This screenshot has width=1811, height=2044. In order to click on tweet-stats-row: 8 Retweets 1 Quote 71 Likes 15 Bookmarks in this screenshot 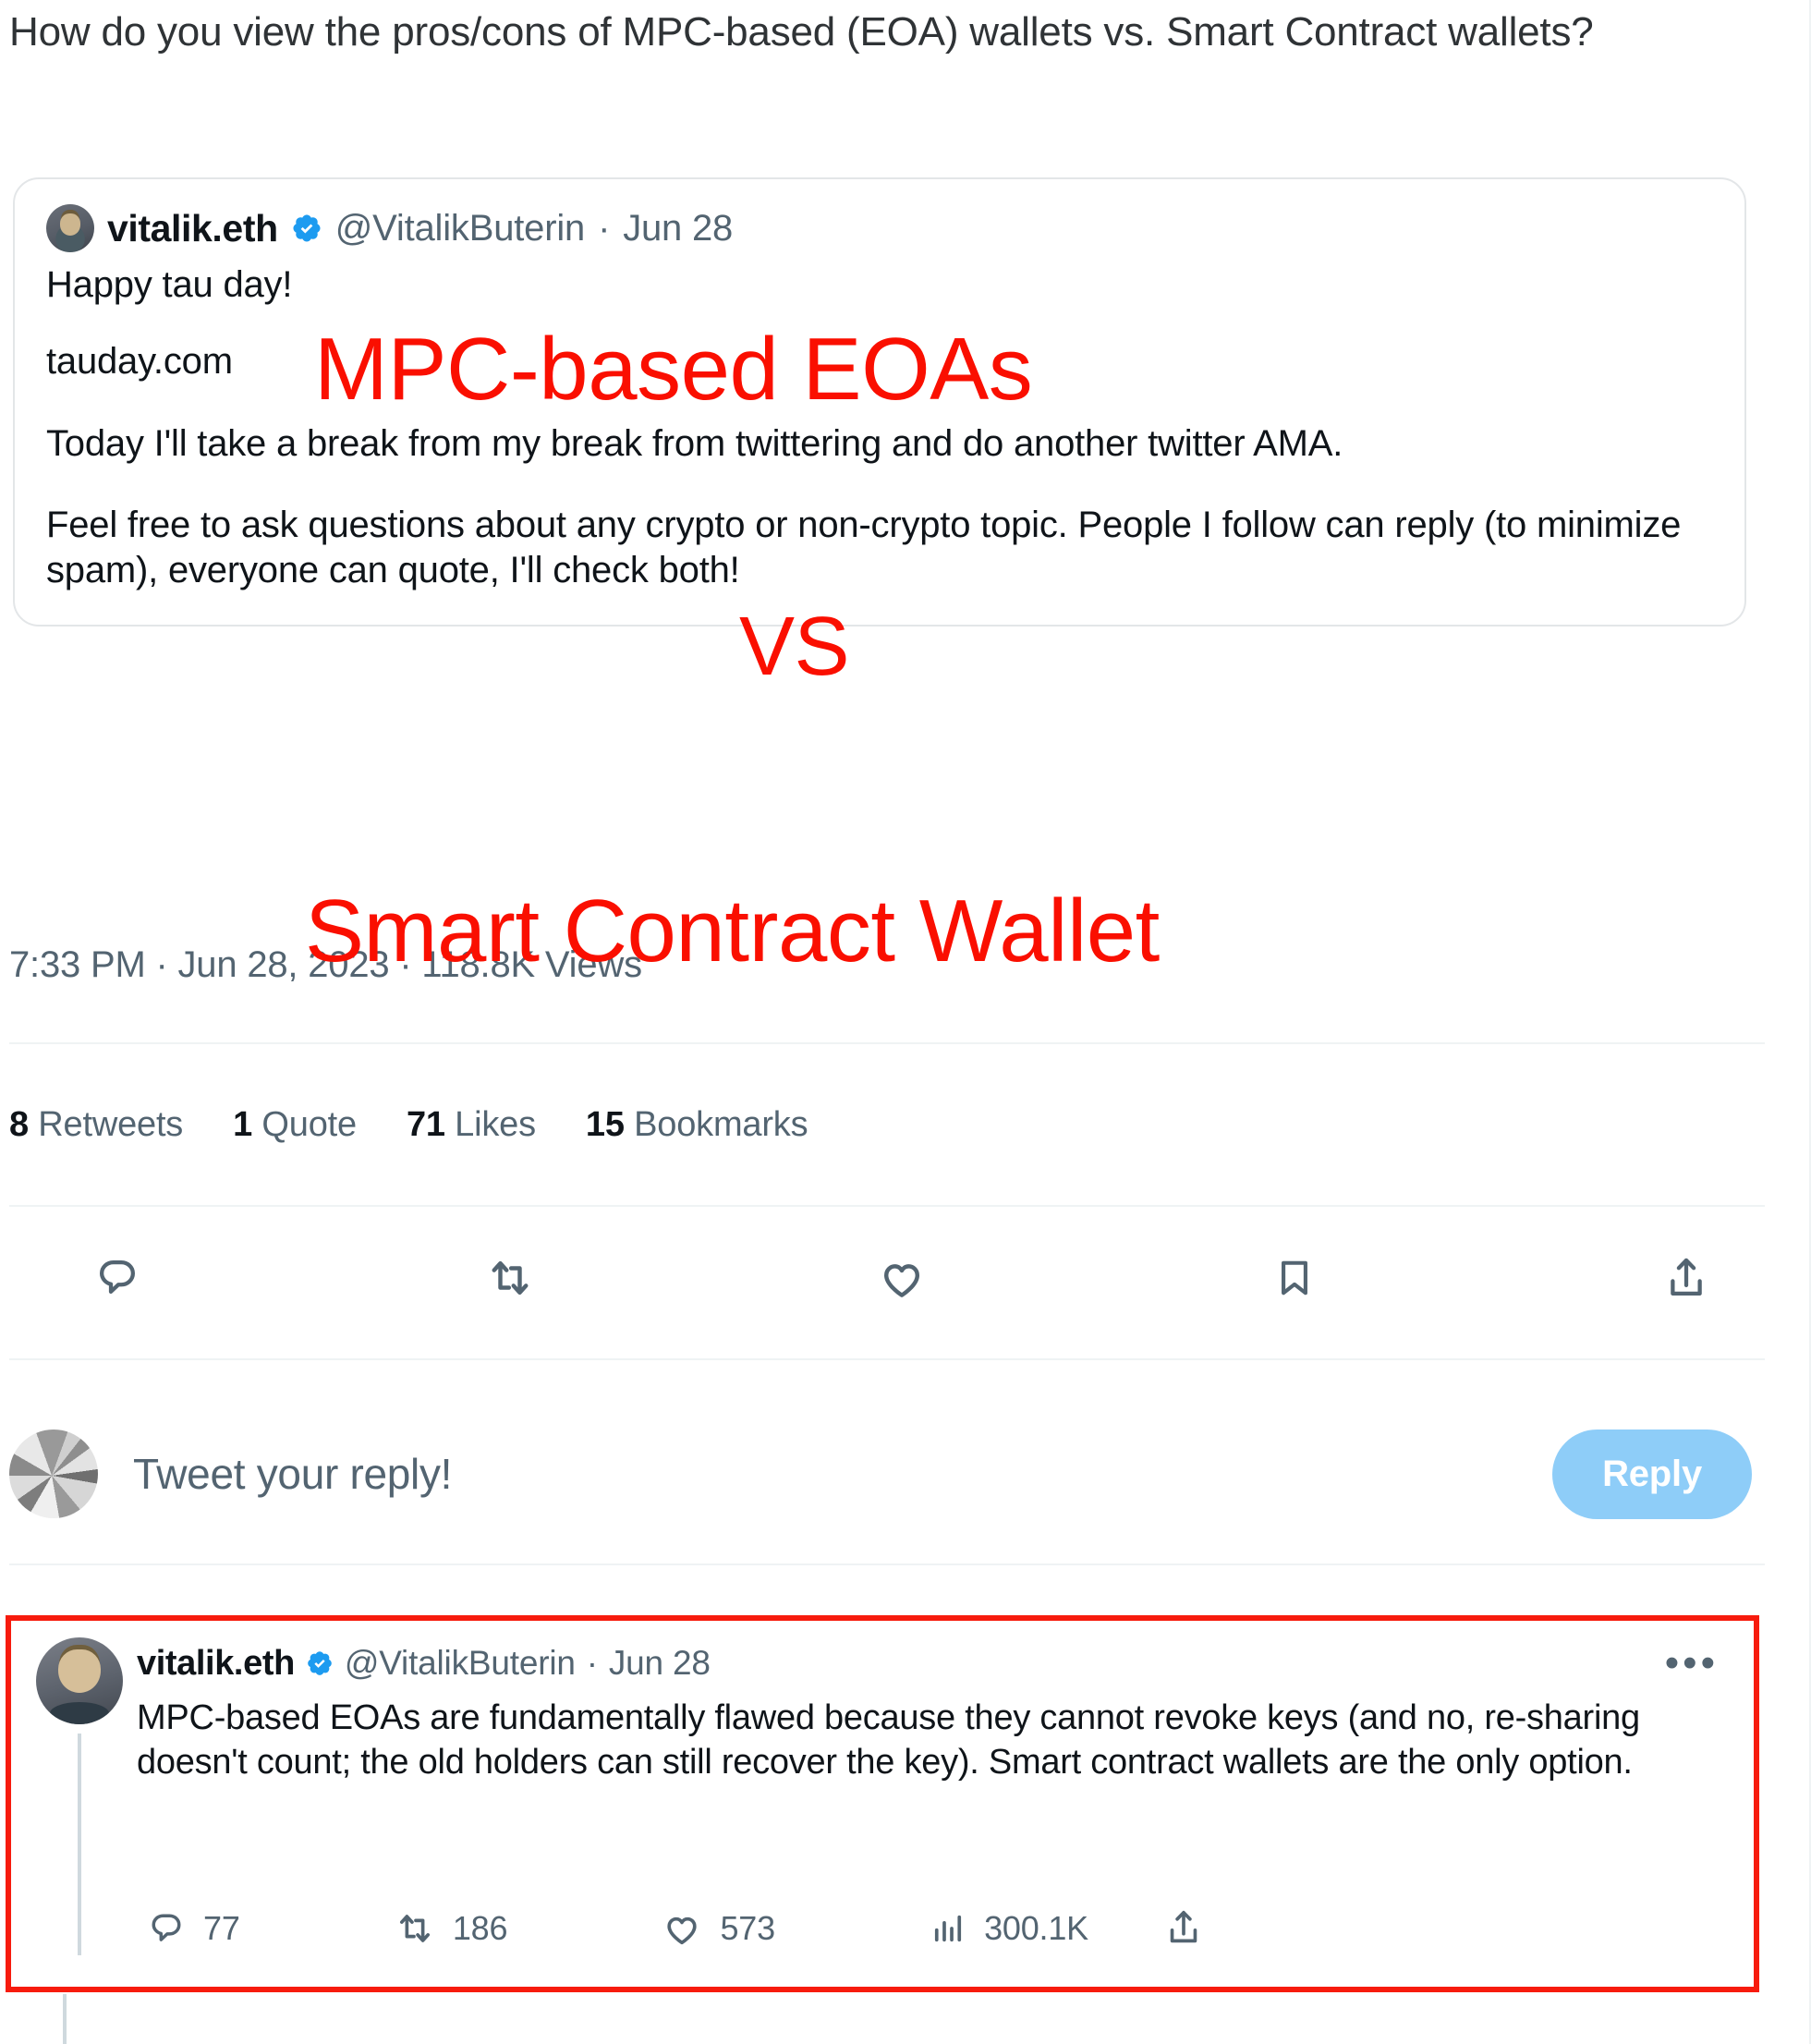, I will do `click(409, 1125)`.